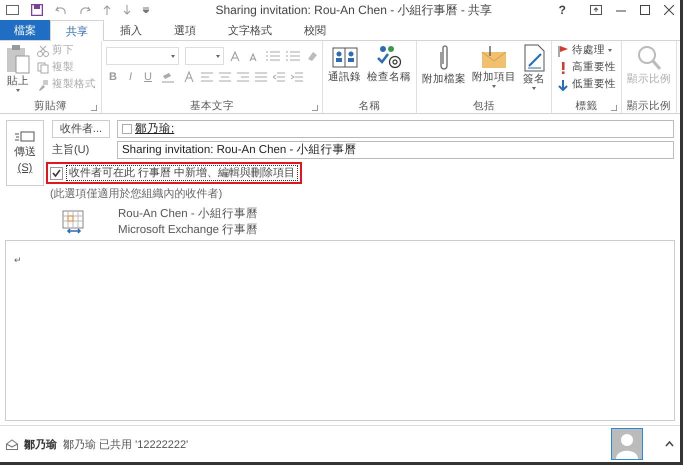  I want to click on indent-icon, so click(296, 77).